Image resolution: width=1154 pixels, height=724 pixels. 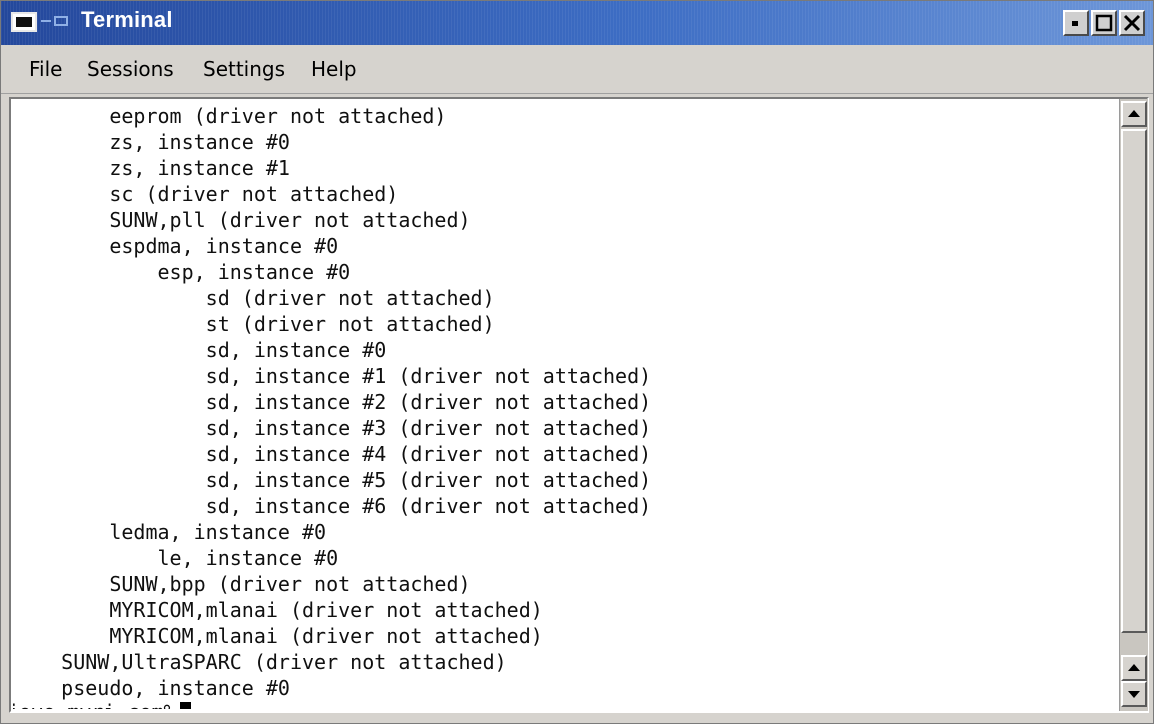 I want to click on arrow-down-icon, so click(x=1134, y=694).